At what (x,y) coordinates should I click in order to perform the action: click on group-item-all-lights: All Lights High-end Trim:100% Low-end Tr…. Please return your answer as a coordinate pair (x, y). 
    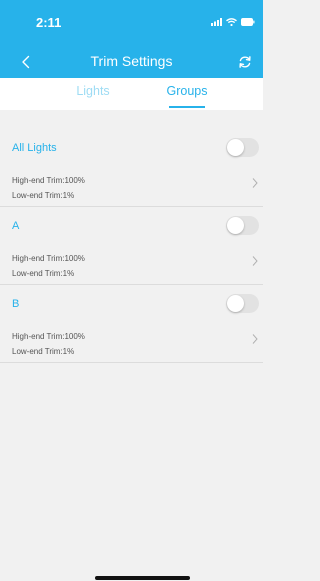
    Looking at the image, I should click on (131, 168).